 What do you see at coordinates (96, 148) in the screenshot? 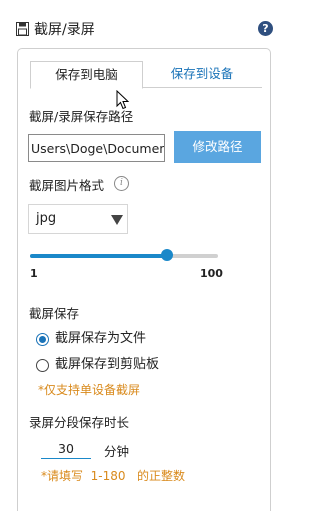
I see `save-path-input` at bounding box center [96, 148].